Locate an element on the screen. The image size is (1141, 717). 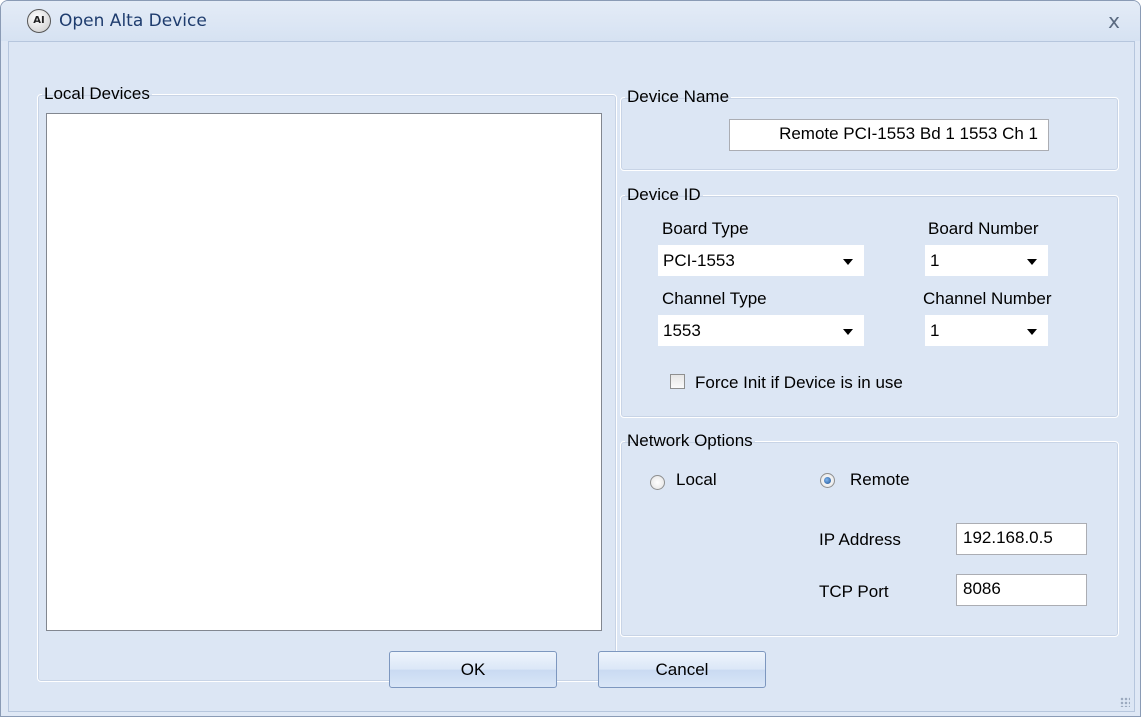
remote-radio-label: Remote is located at coordinates (880, 480).